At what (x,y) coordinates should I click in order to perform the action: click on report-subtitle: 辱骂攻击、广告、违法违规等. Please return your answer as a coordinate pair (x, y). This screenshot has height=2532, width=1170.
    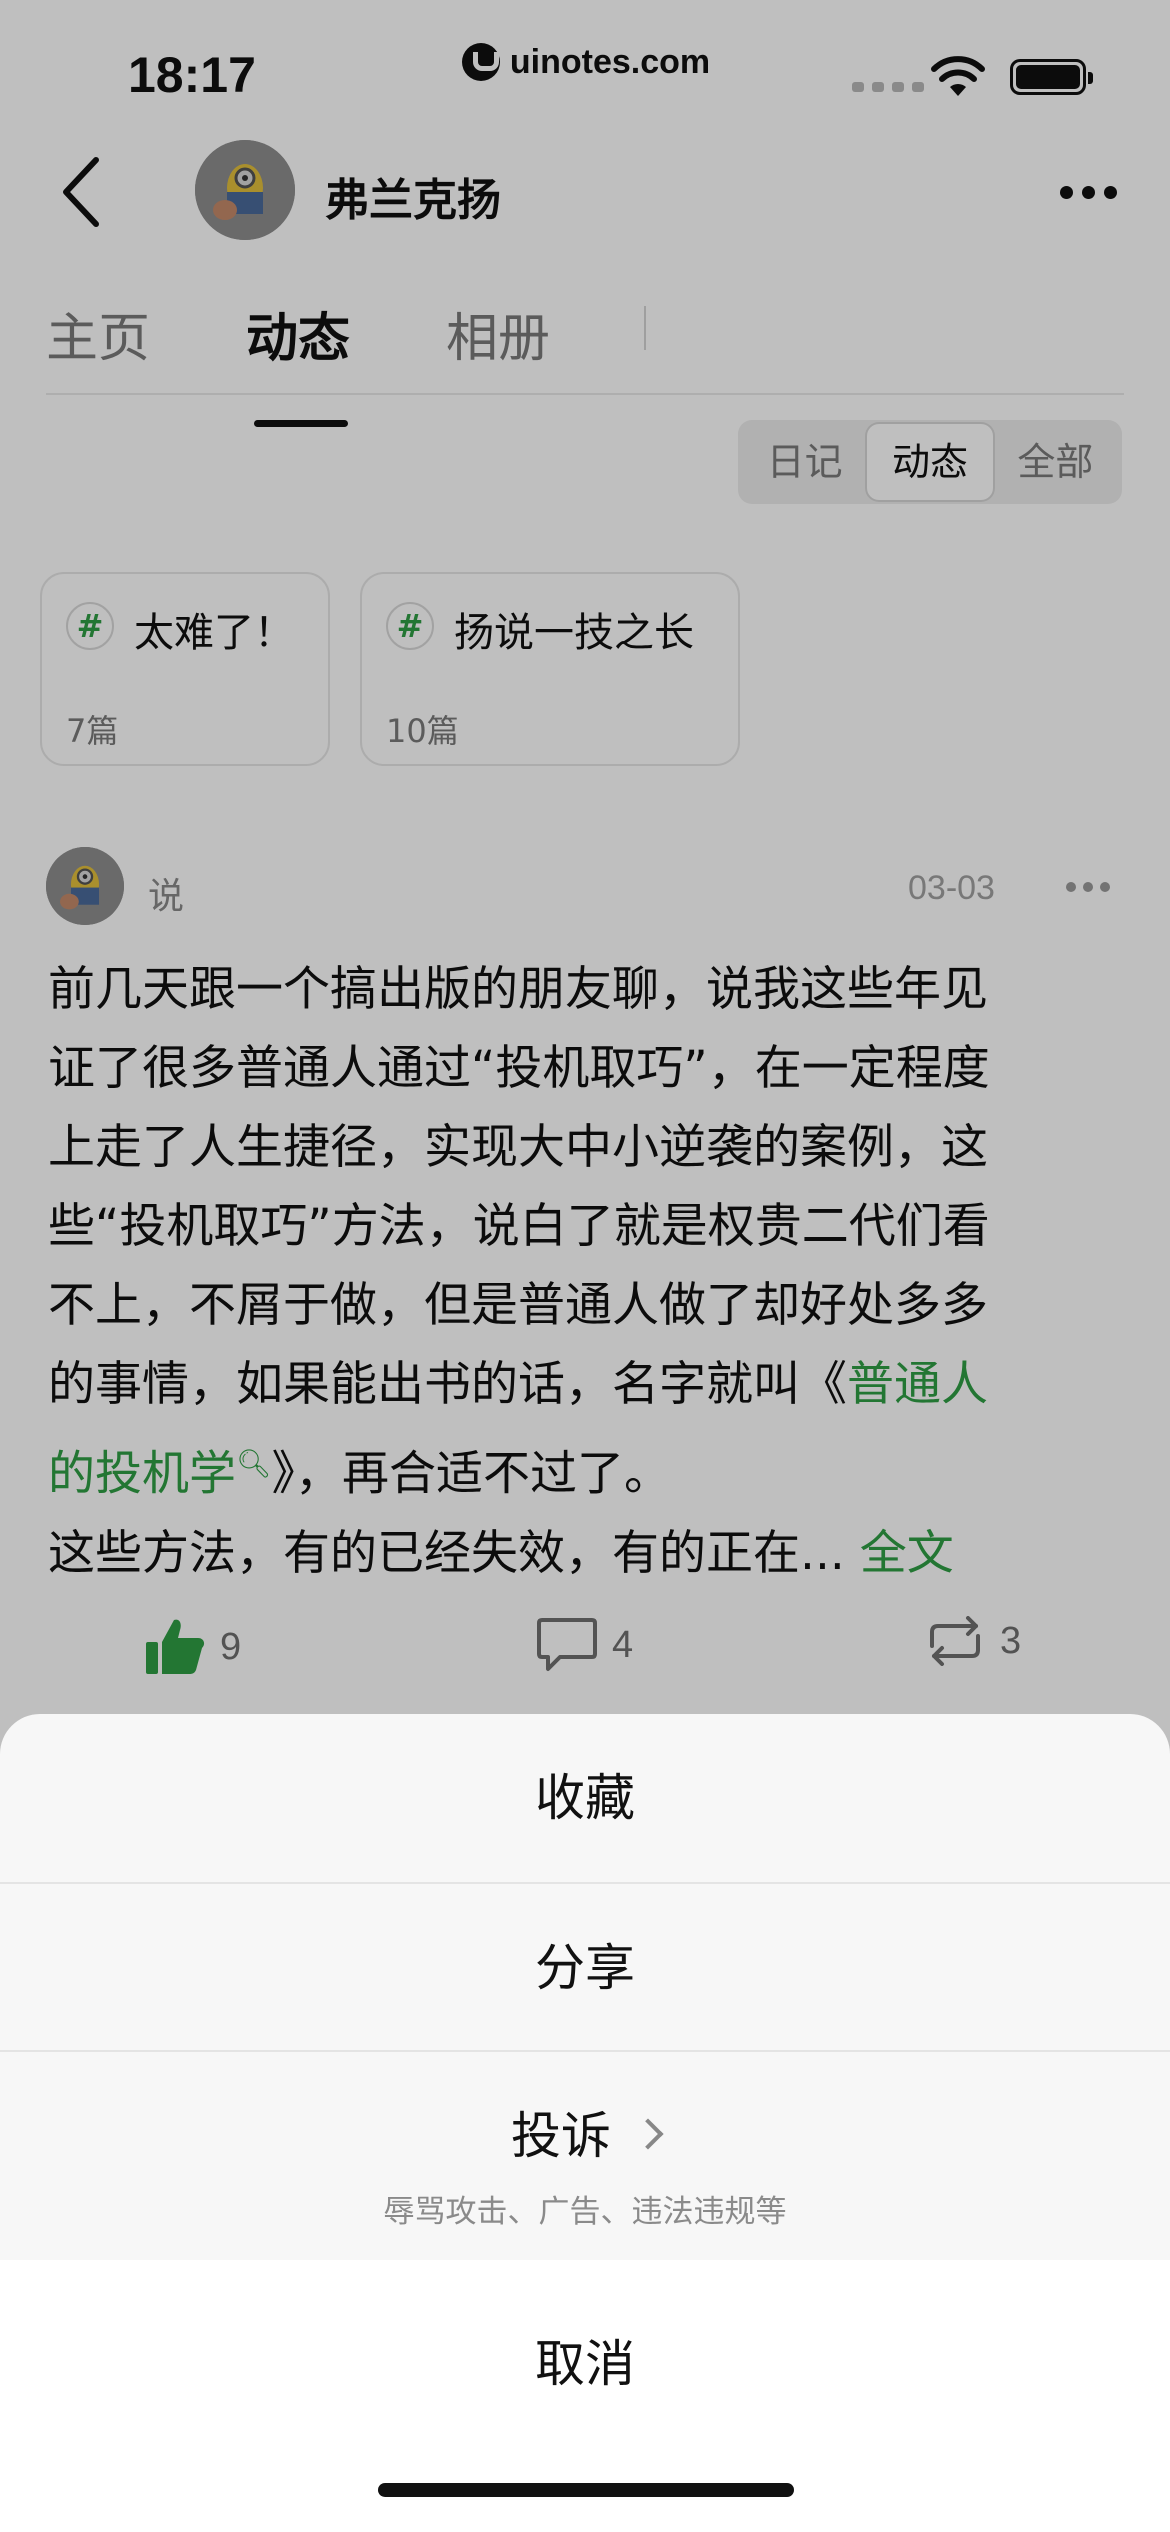
    Looking at the image, I should click on (585, 2212).